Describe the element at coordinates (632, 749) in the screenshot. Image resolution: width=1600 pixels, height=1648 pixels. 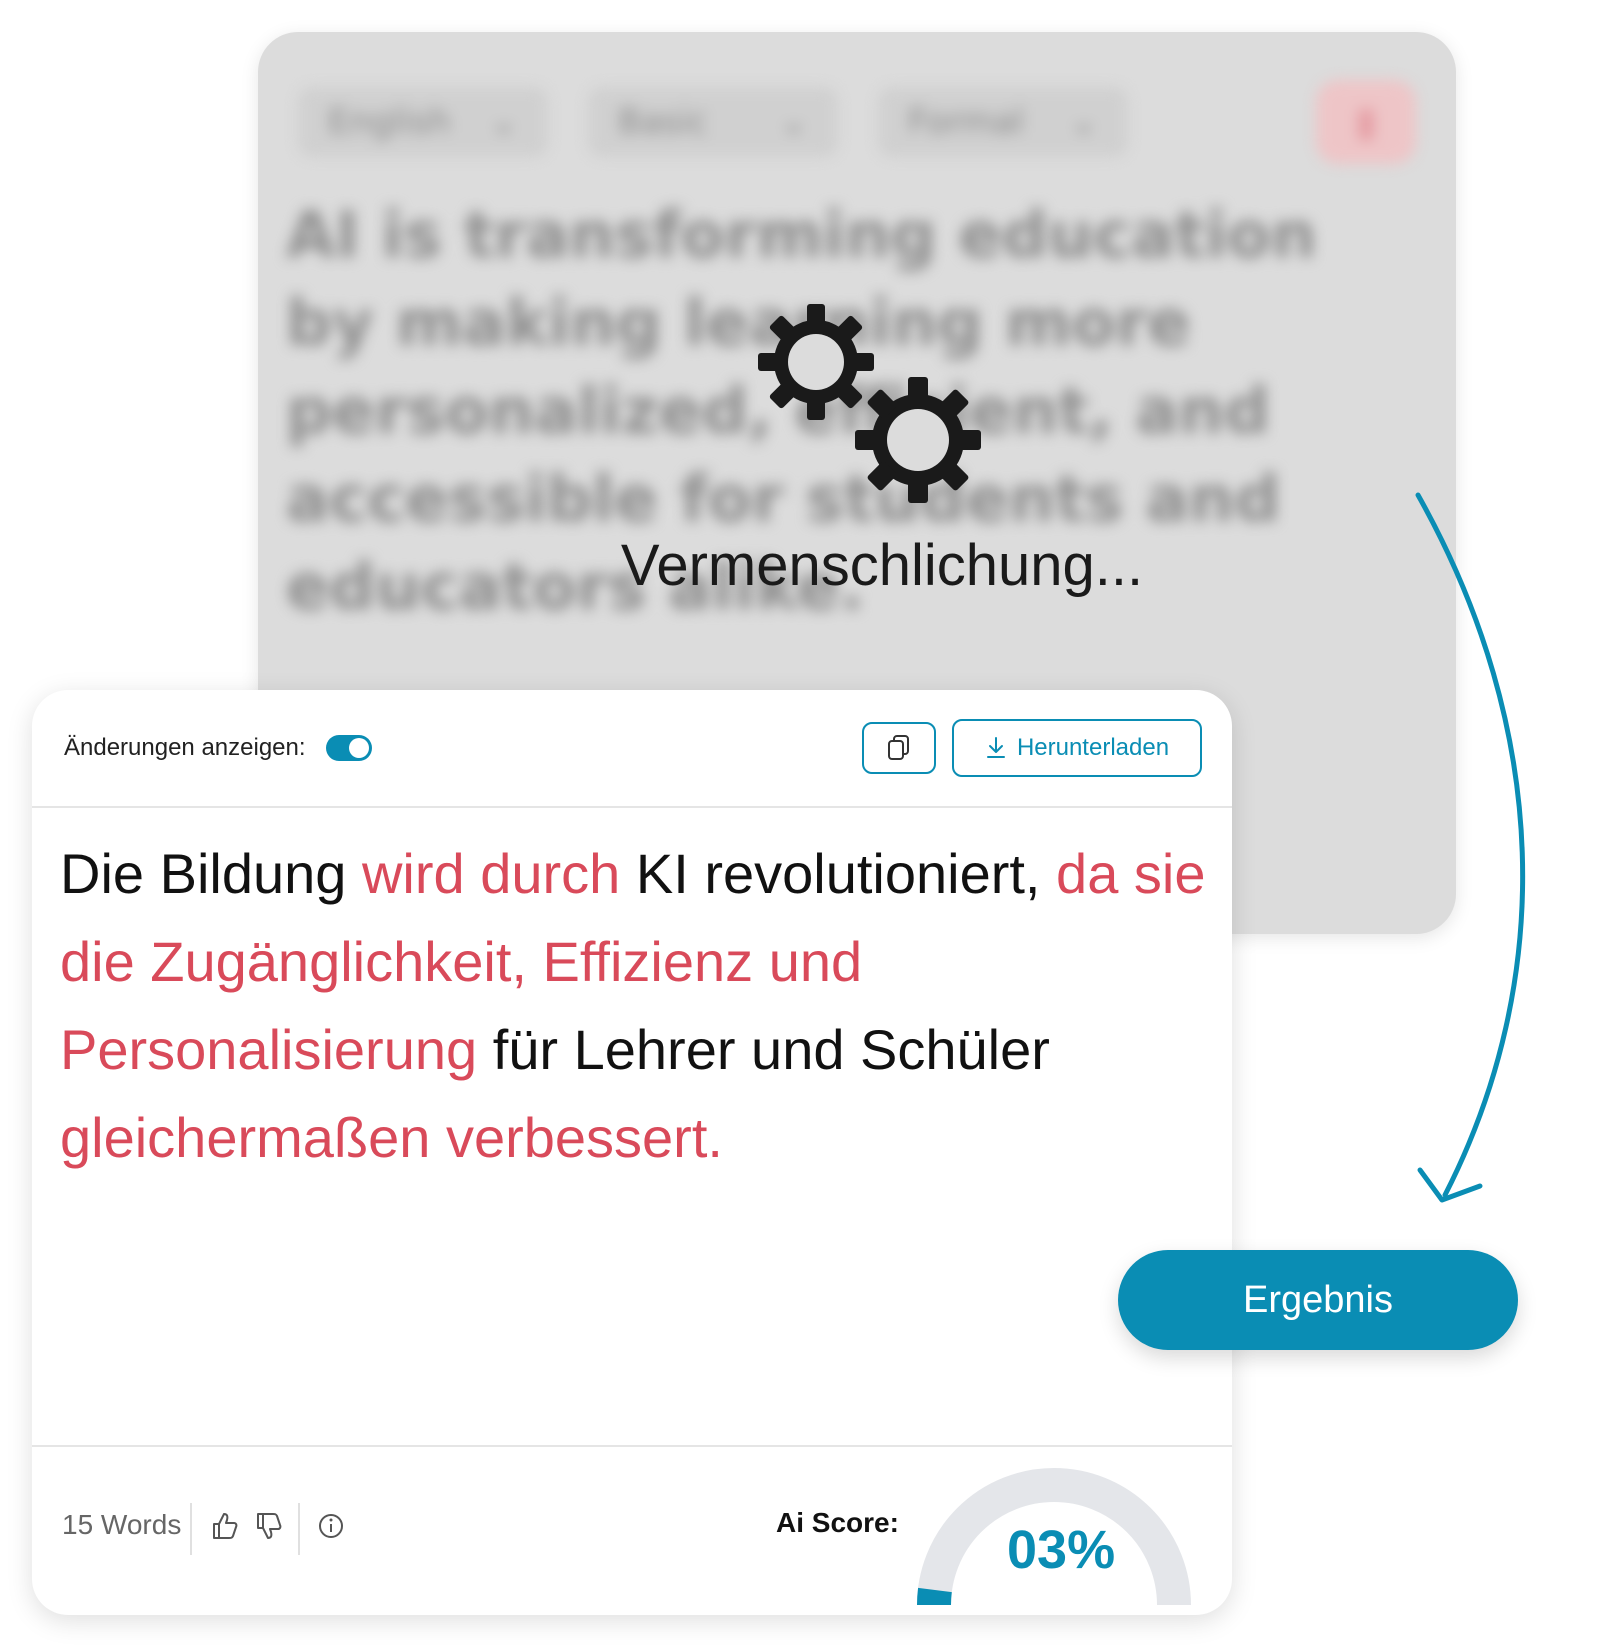
I see `result-header: Änderungen anzeigen: Herunterladen` at that location.